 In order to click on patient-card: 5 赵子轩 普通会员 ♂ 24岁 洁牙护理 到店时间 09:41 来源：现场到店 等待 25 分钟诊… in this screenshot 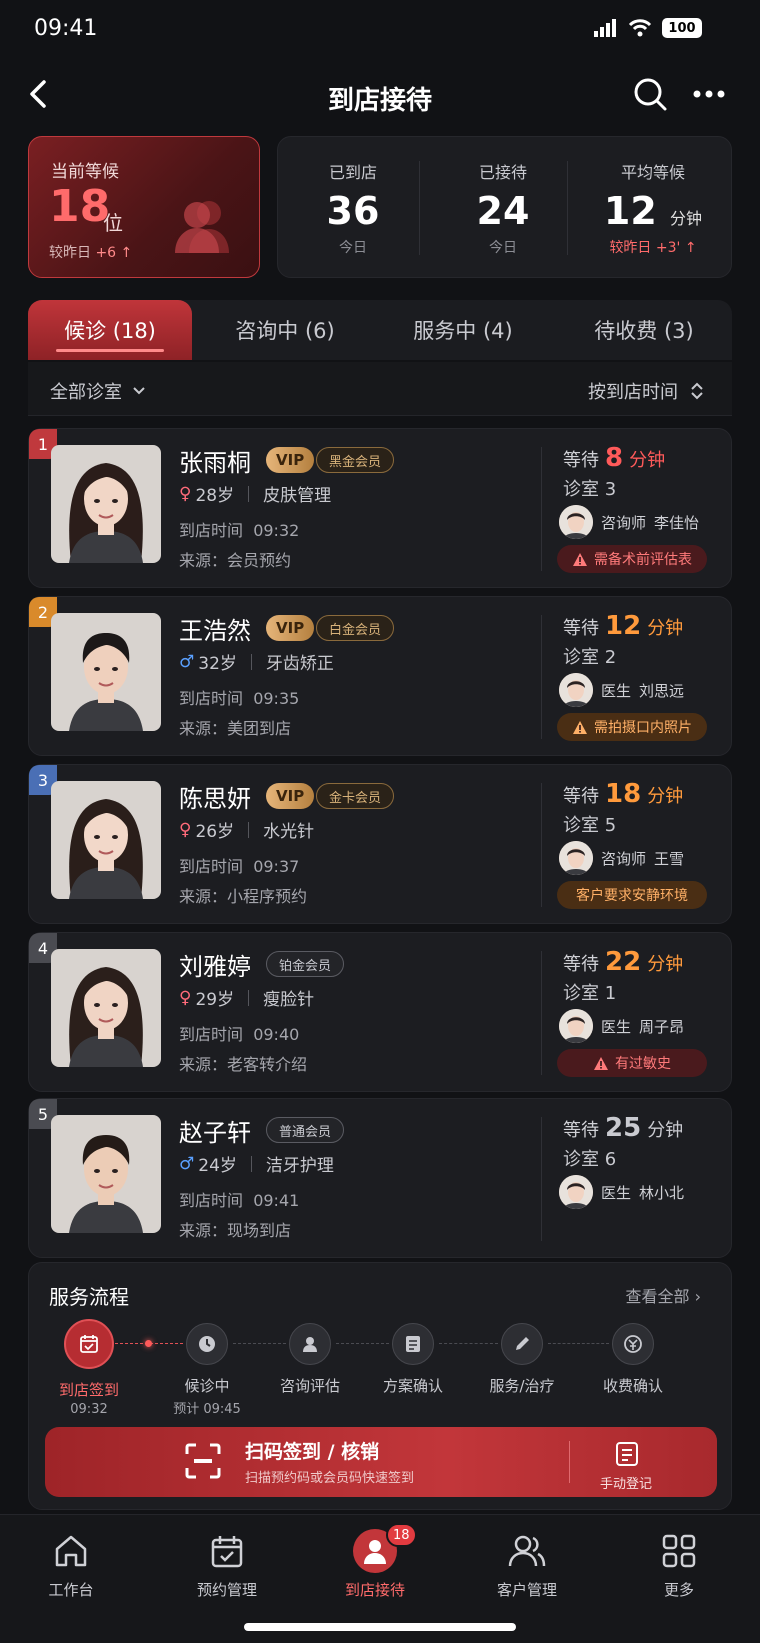, I will do `click(380, 1178)`.